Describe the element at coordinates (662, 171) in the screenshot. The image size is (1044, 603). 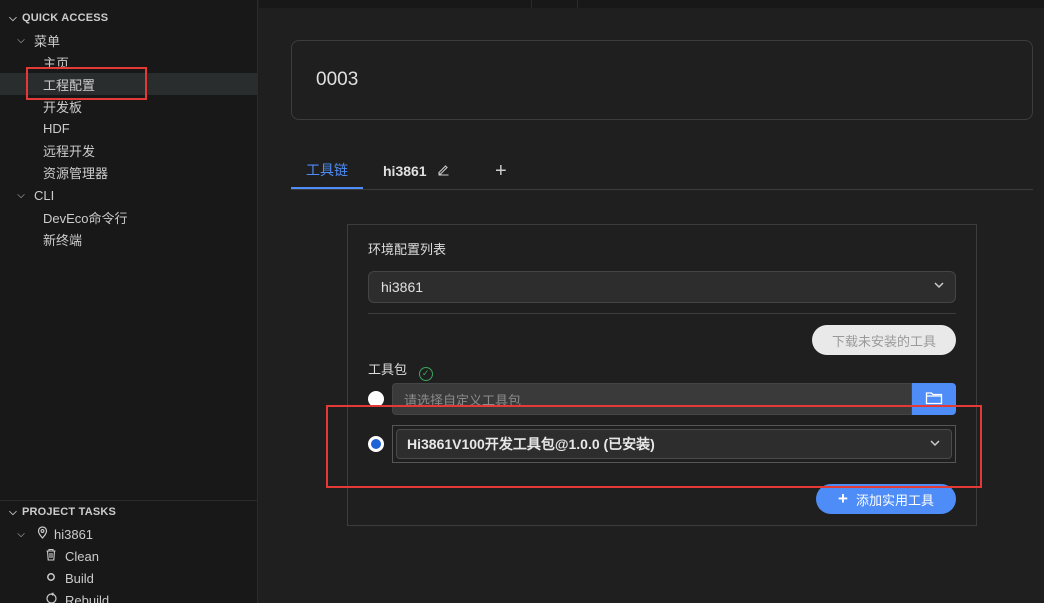
I see `tab-bar: 工具链 hi3861 +` at that location.